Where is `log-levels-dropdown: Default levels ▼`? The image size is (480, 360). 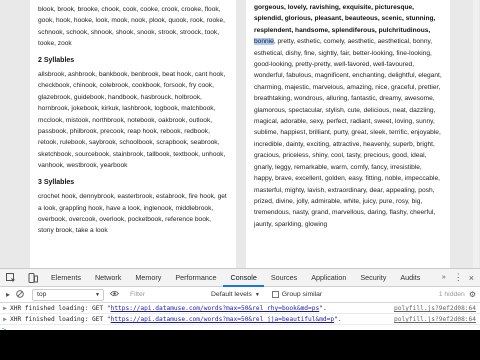 log-levels-dropdown: Default levels ▼ is located at coordinates (235, 294).